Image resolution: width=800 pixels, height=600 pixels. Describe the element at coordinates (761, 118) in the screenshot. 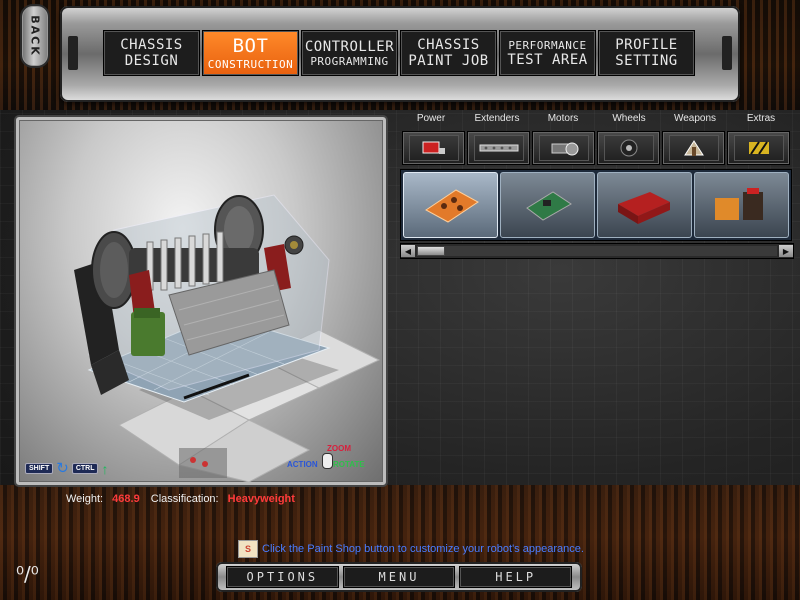

I see `category-label-extras: Extras` at that location.